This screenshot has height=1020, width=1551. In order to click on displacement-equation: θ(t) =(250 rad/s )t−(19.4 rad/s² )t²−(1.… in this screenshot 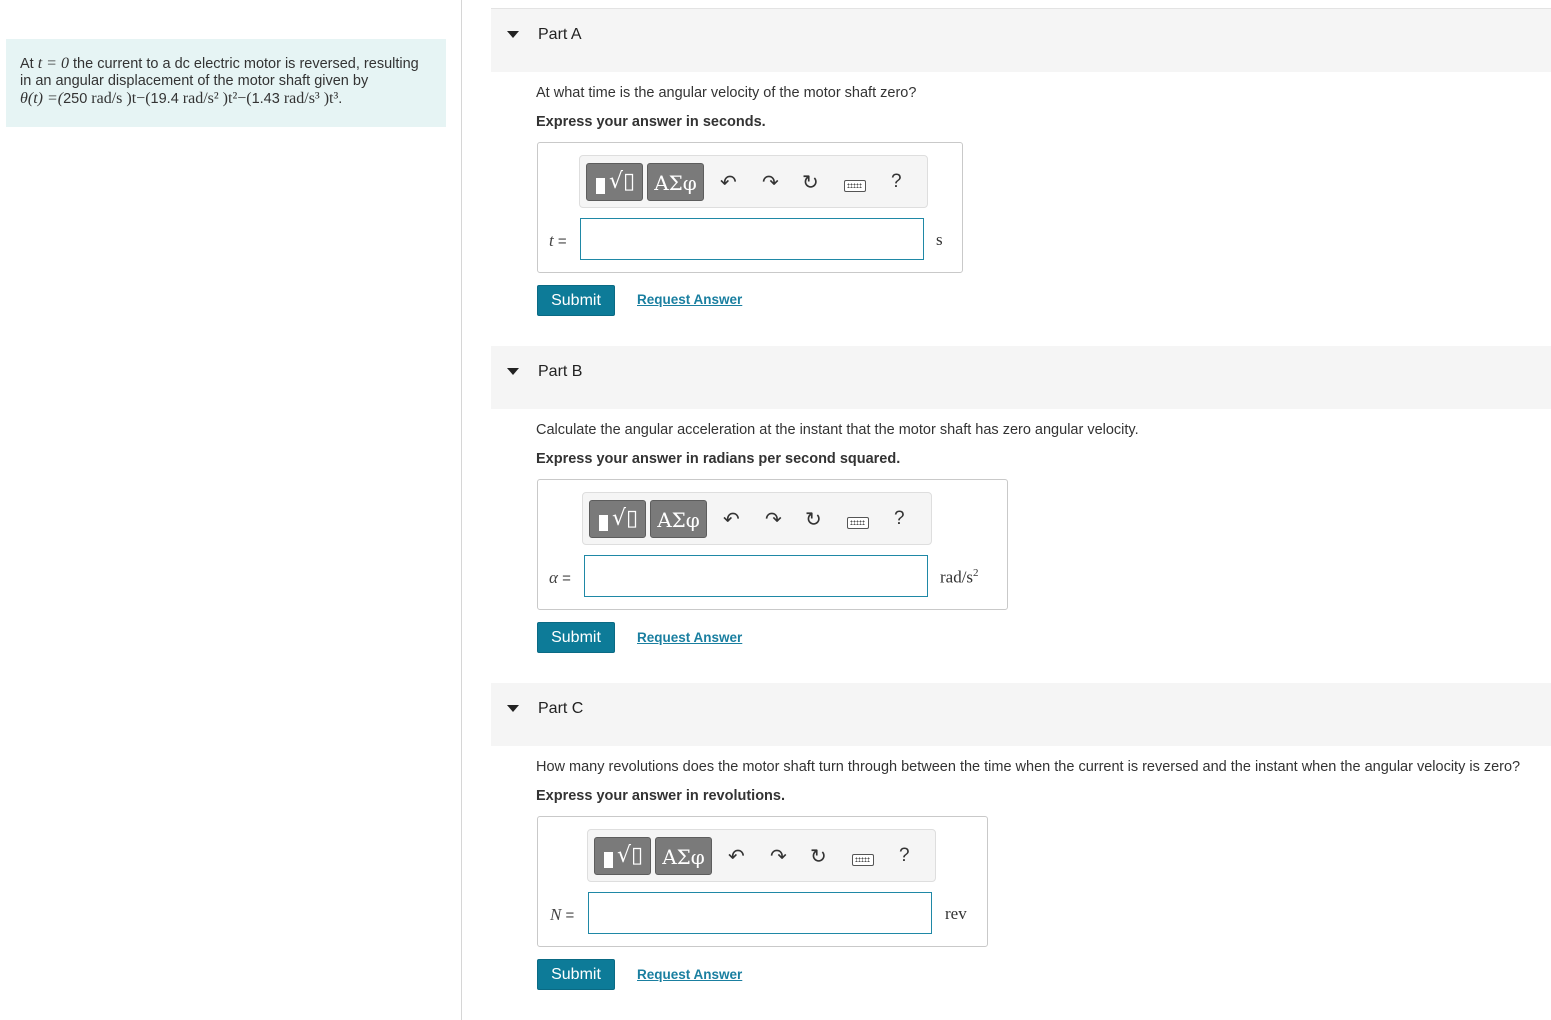, I will do `click(179, 98)`.